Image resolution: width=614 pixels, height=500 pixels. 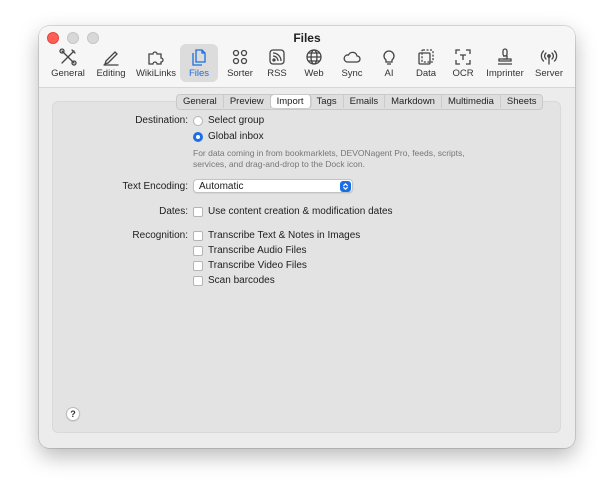 I want to click on destination-global-inbox-option: Global inbox, so click(x=228, y=136).